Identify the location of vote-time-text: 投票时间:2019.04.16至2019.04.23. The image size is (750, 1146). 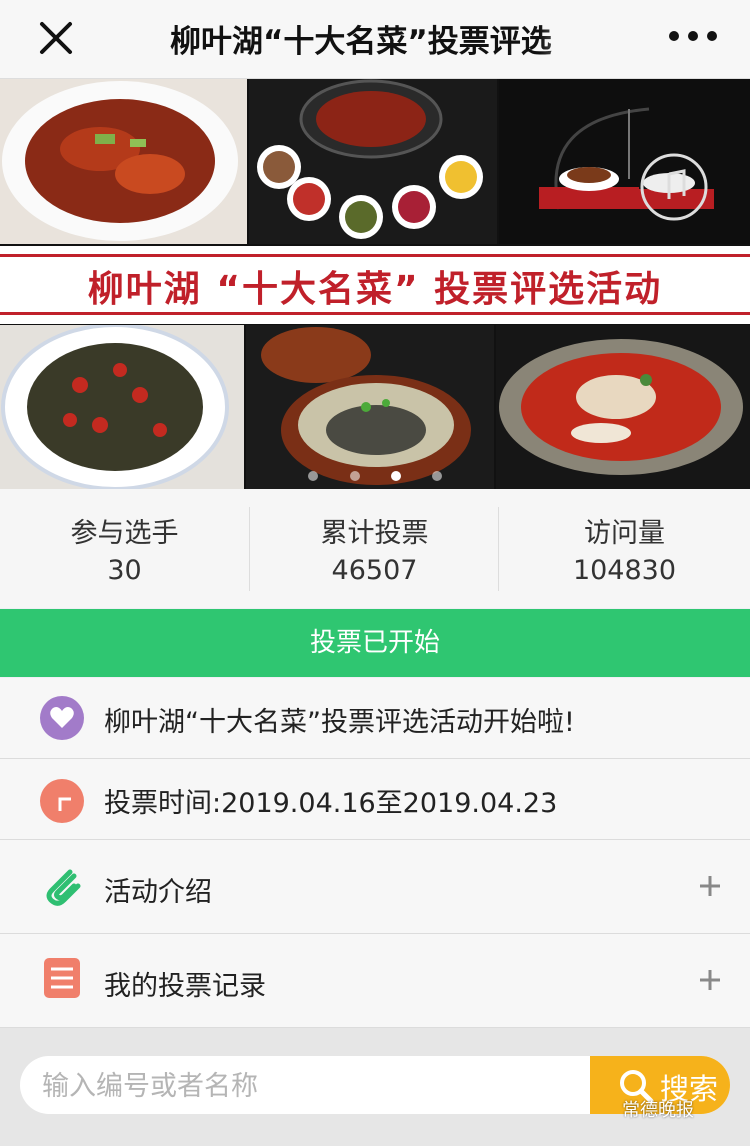
(330, 800).